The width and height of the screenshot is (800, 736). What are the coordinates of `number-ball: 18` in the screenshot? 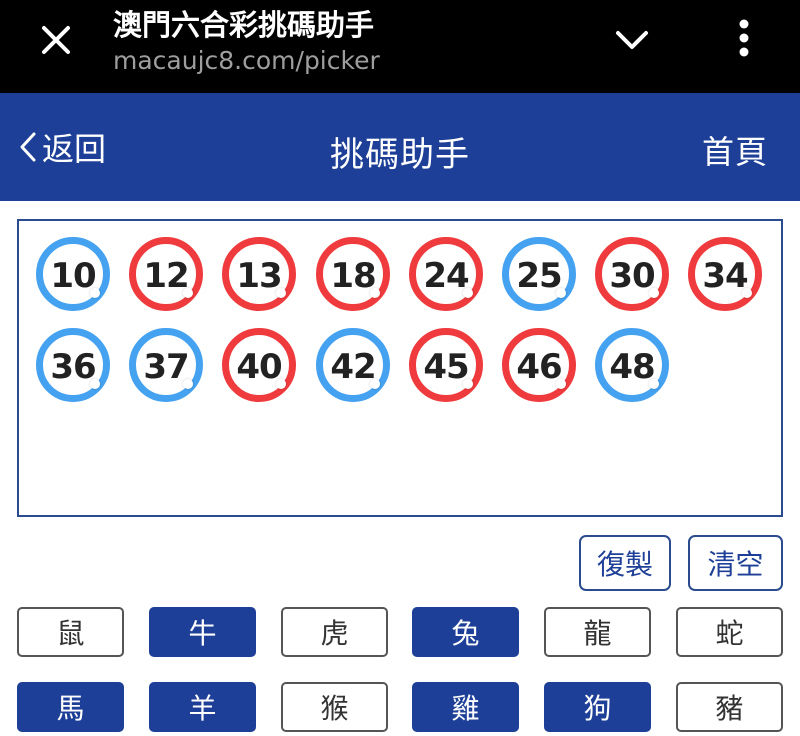 It's located at (353, 274).